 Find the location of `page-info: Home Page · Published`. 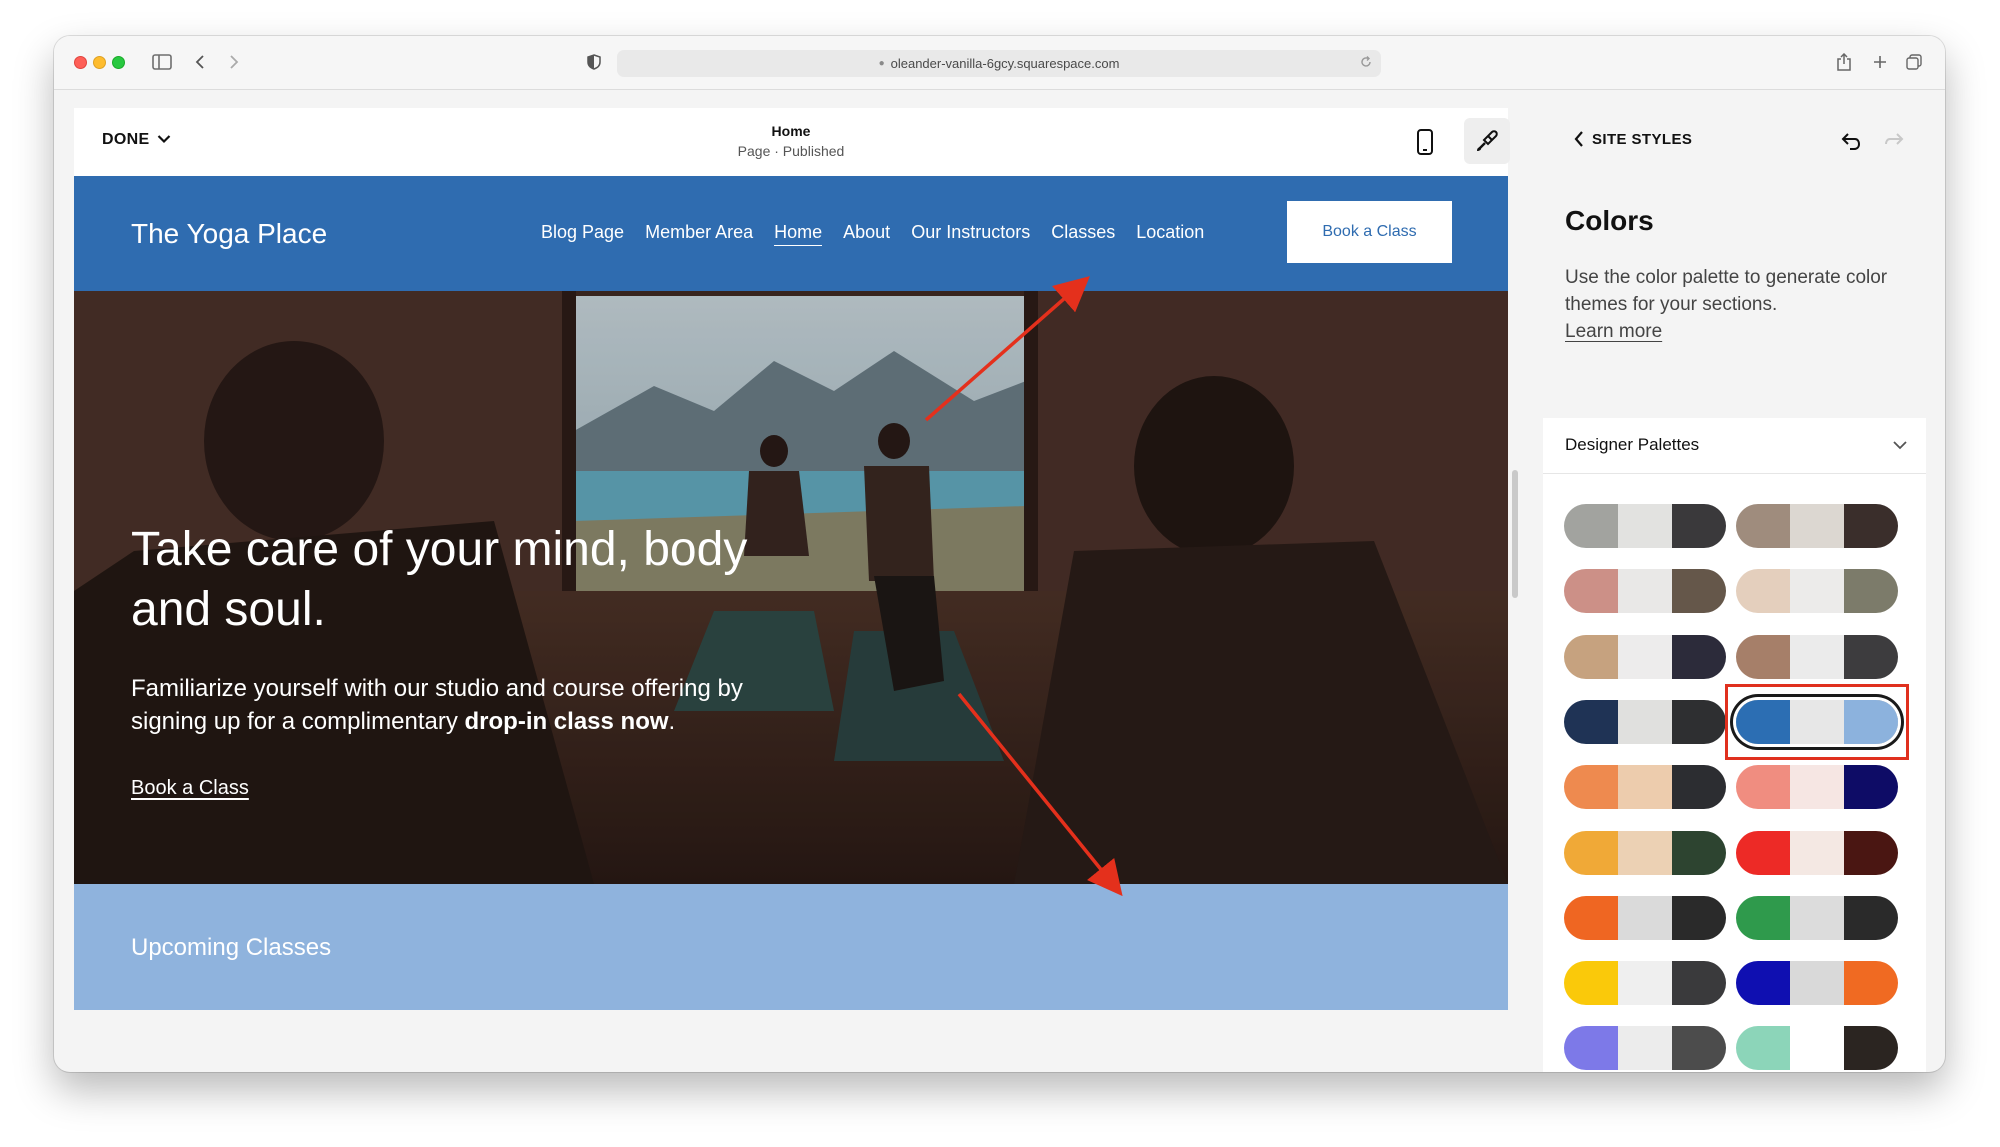

page-info: Home Page · Published is located at coordinates (791, 141).